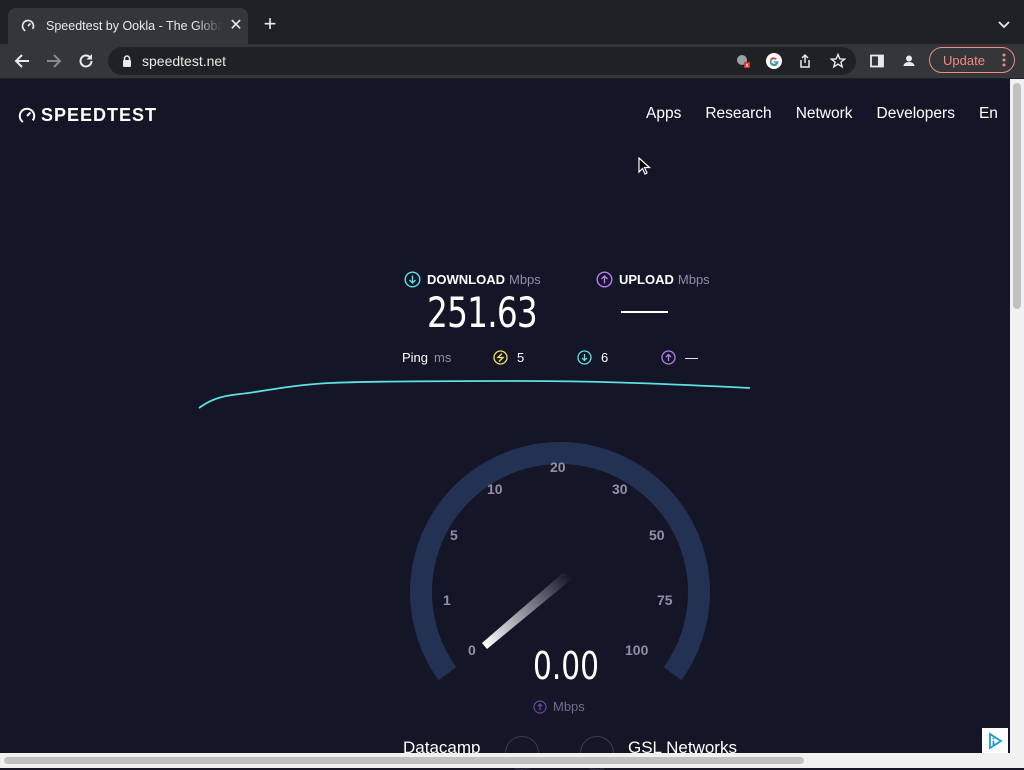  I want to click on gauge-unit: Mbps, so click(569, 706).